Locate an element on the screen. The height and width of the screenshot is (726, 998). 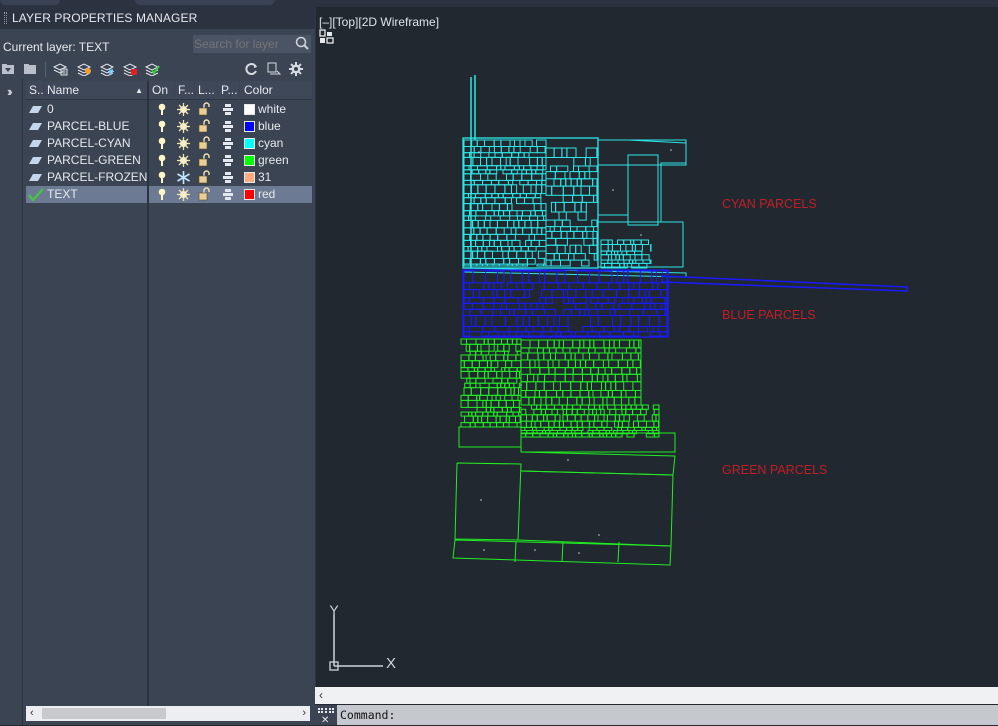
layer-status-icon is located at coordinates (35, 109).